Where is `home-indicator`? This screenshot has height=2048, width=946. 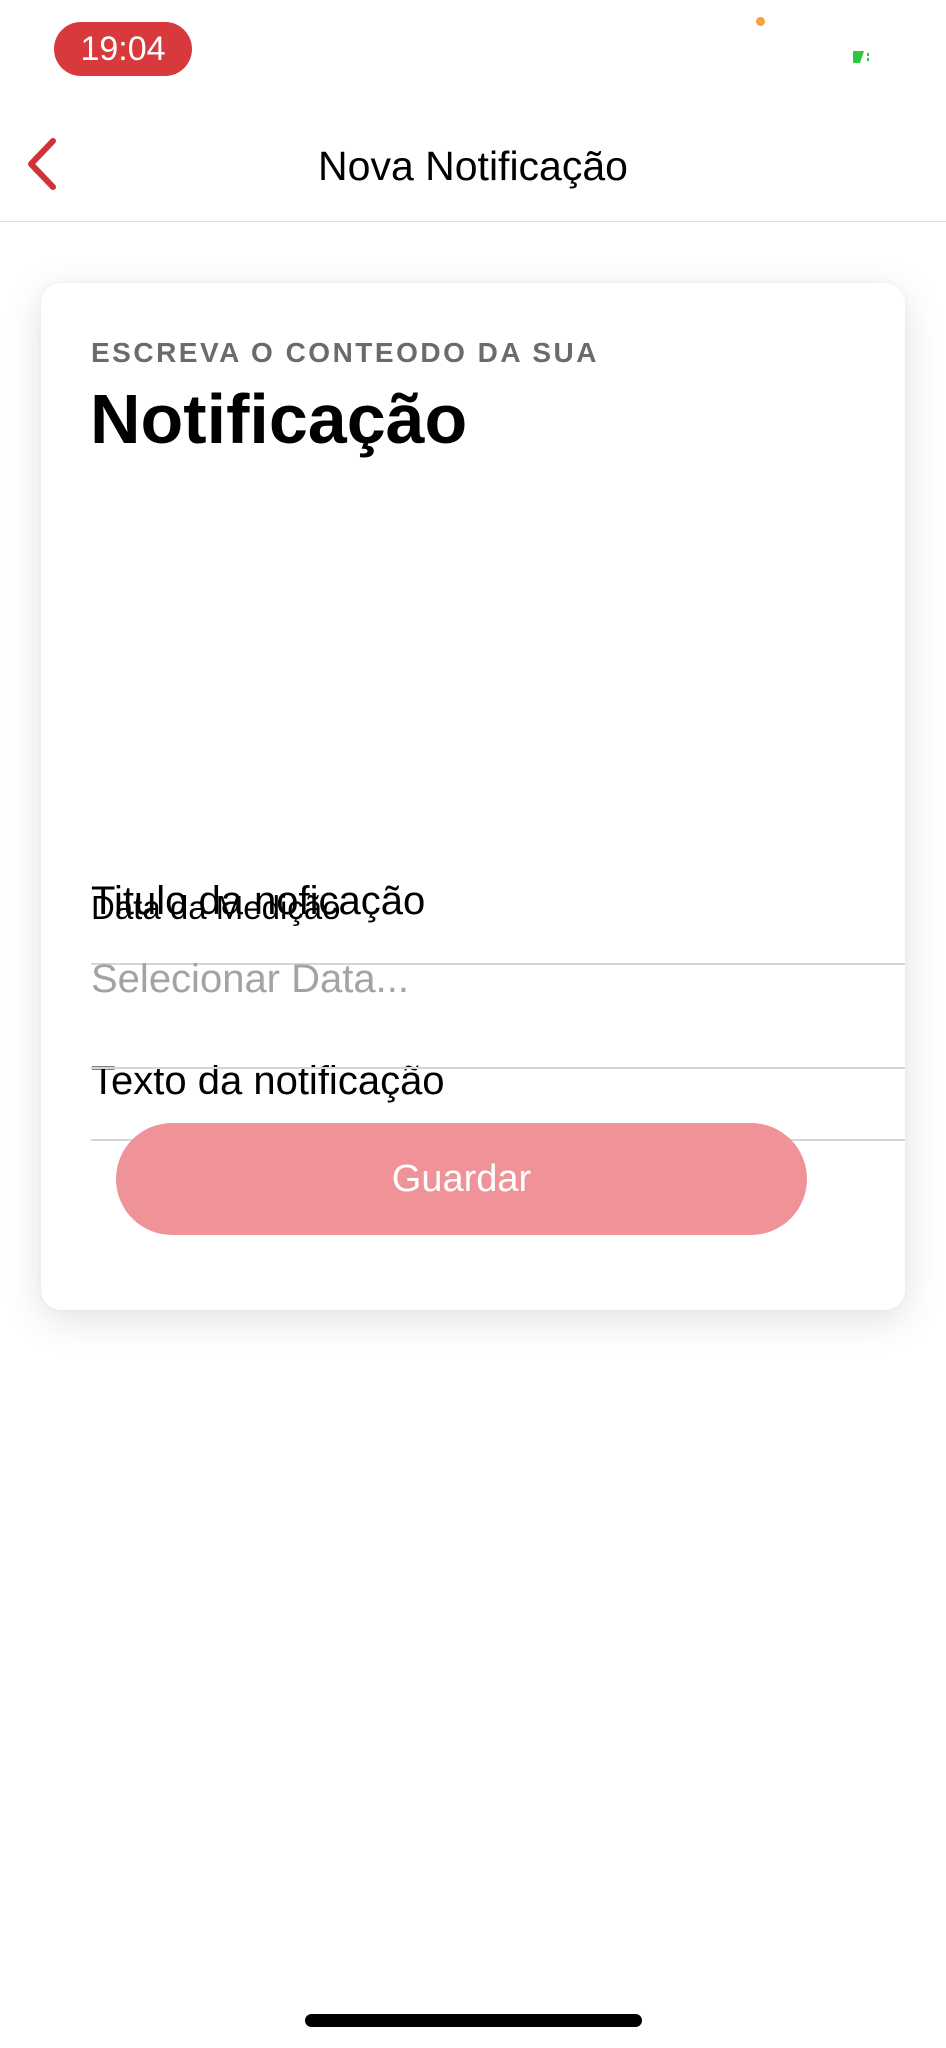 home-indicator is located at coordinates (473, 2020).